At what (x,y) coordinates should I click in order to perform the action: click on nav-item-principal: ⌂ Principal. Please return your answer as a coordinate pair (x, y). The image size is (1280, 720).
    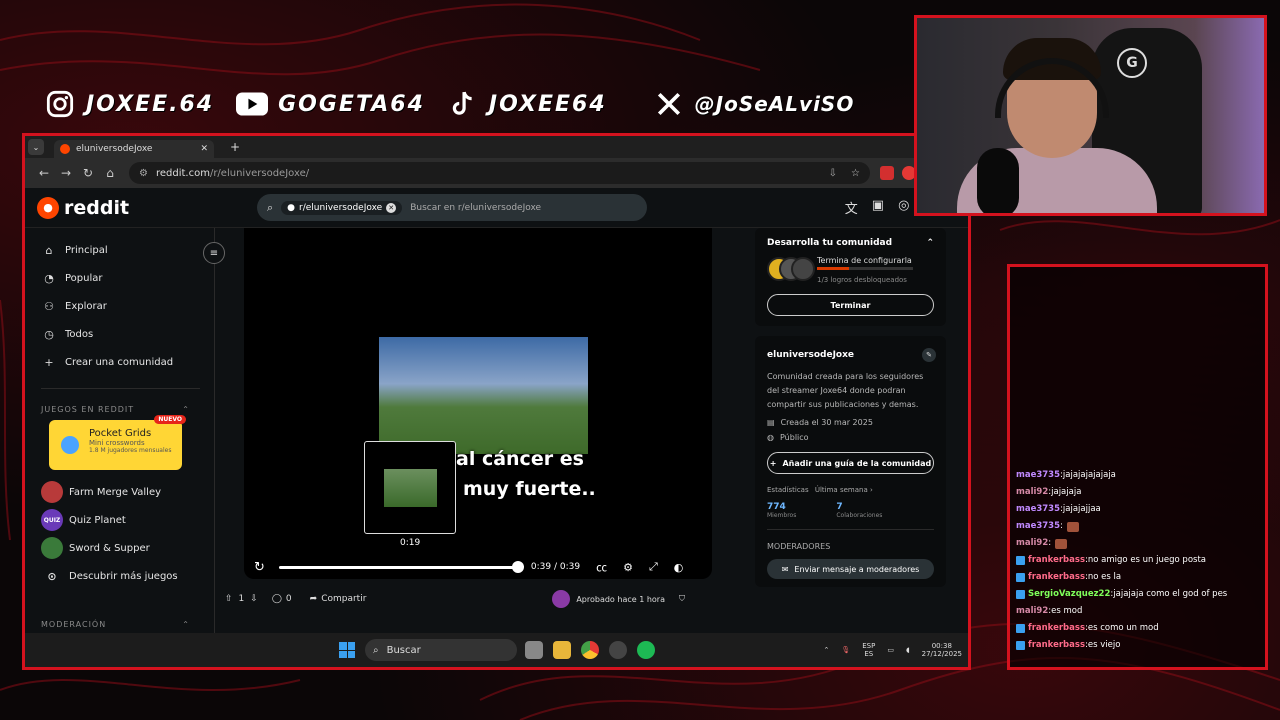
    Looking at the image, I should click on (127, 250).